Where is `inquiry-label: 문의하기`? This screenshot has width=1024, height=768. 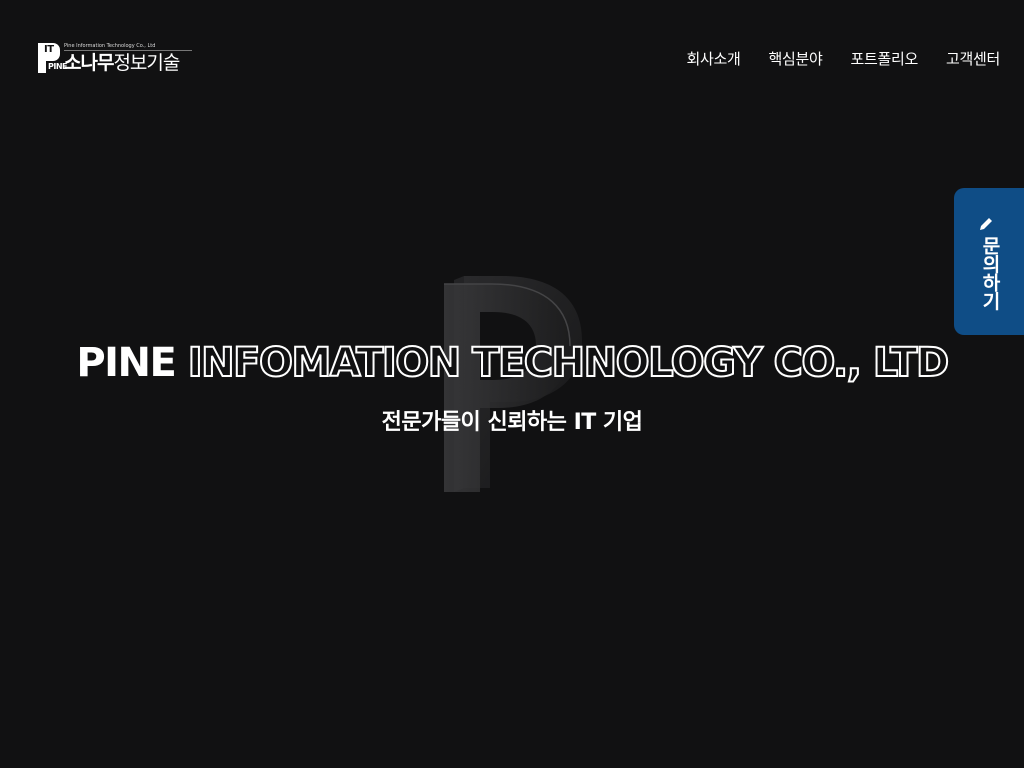 inquiry-label: 문의하기 is located at coordinates (990, 273).